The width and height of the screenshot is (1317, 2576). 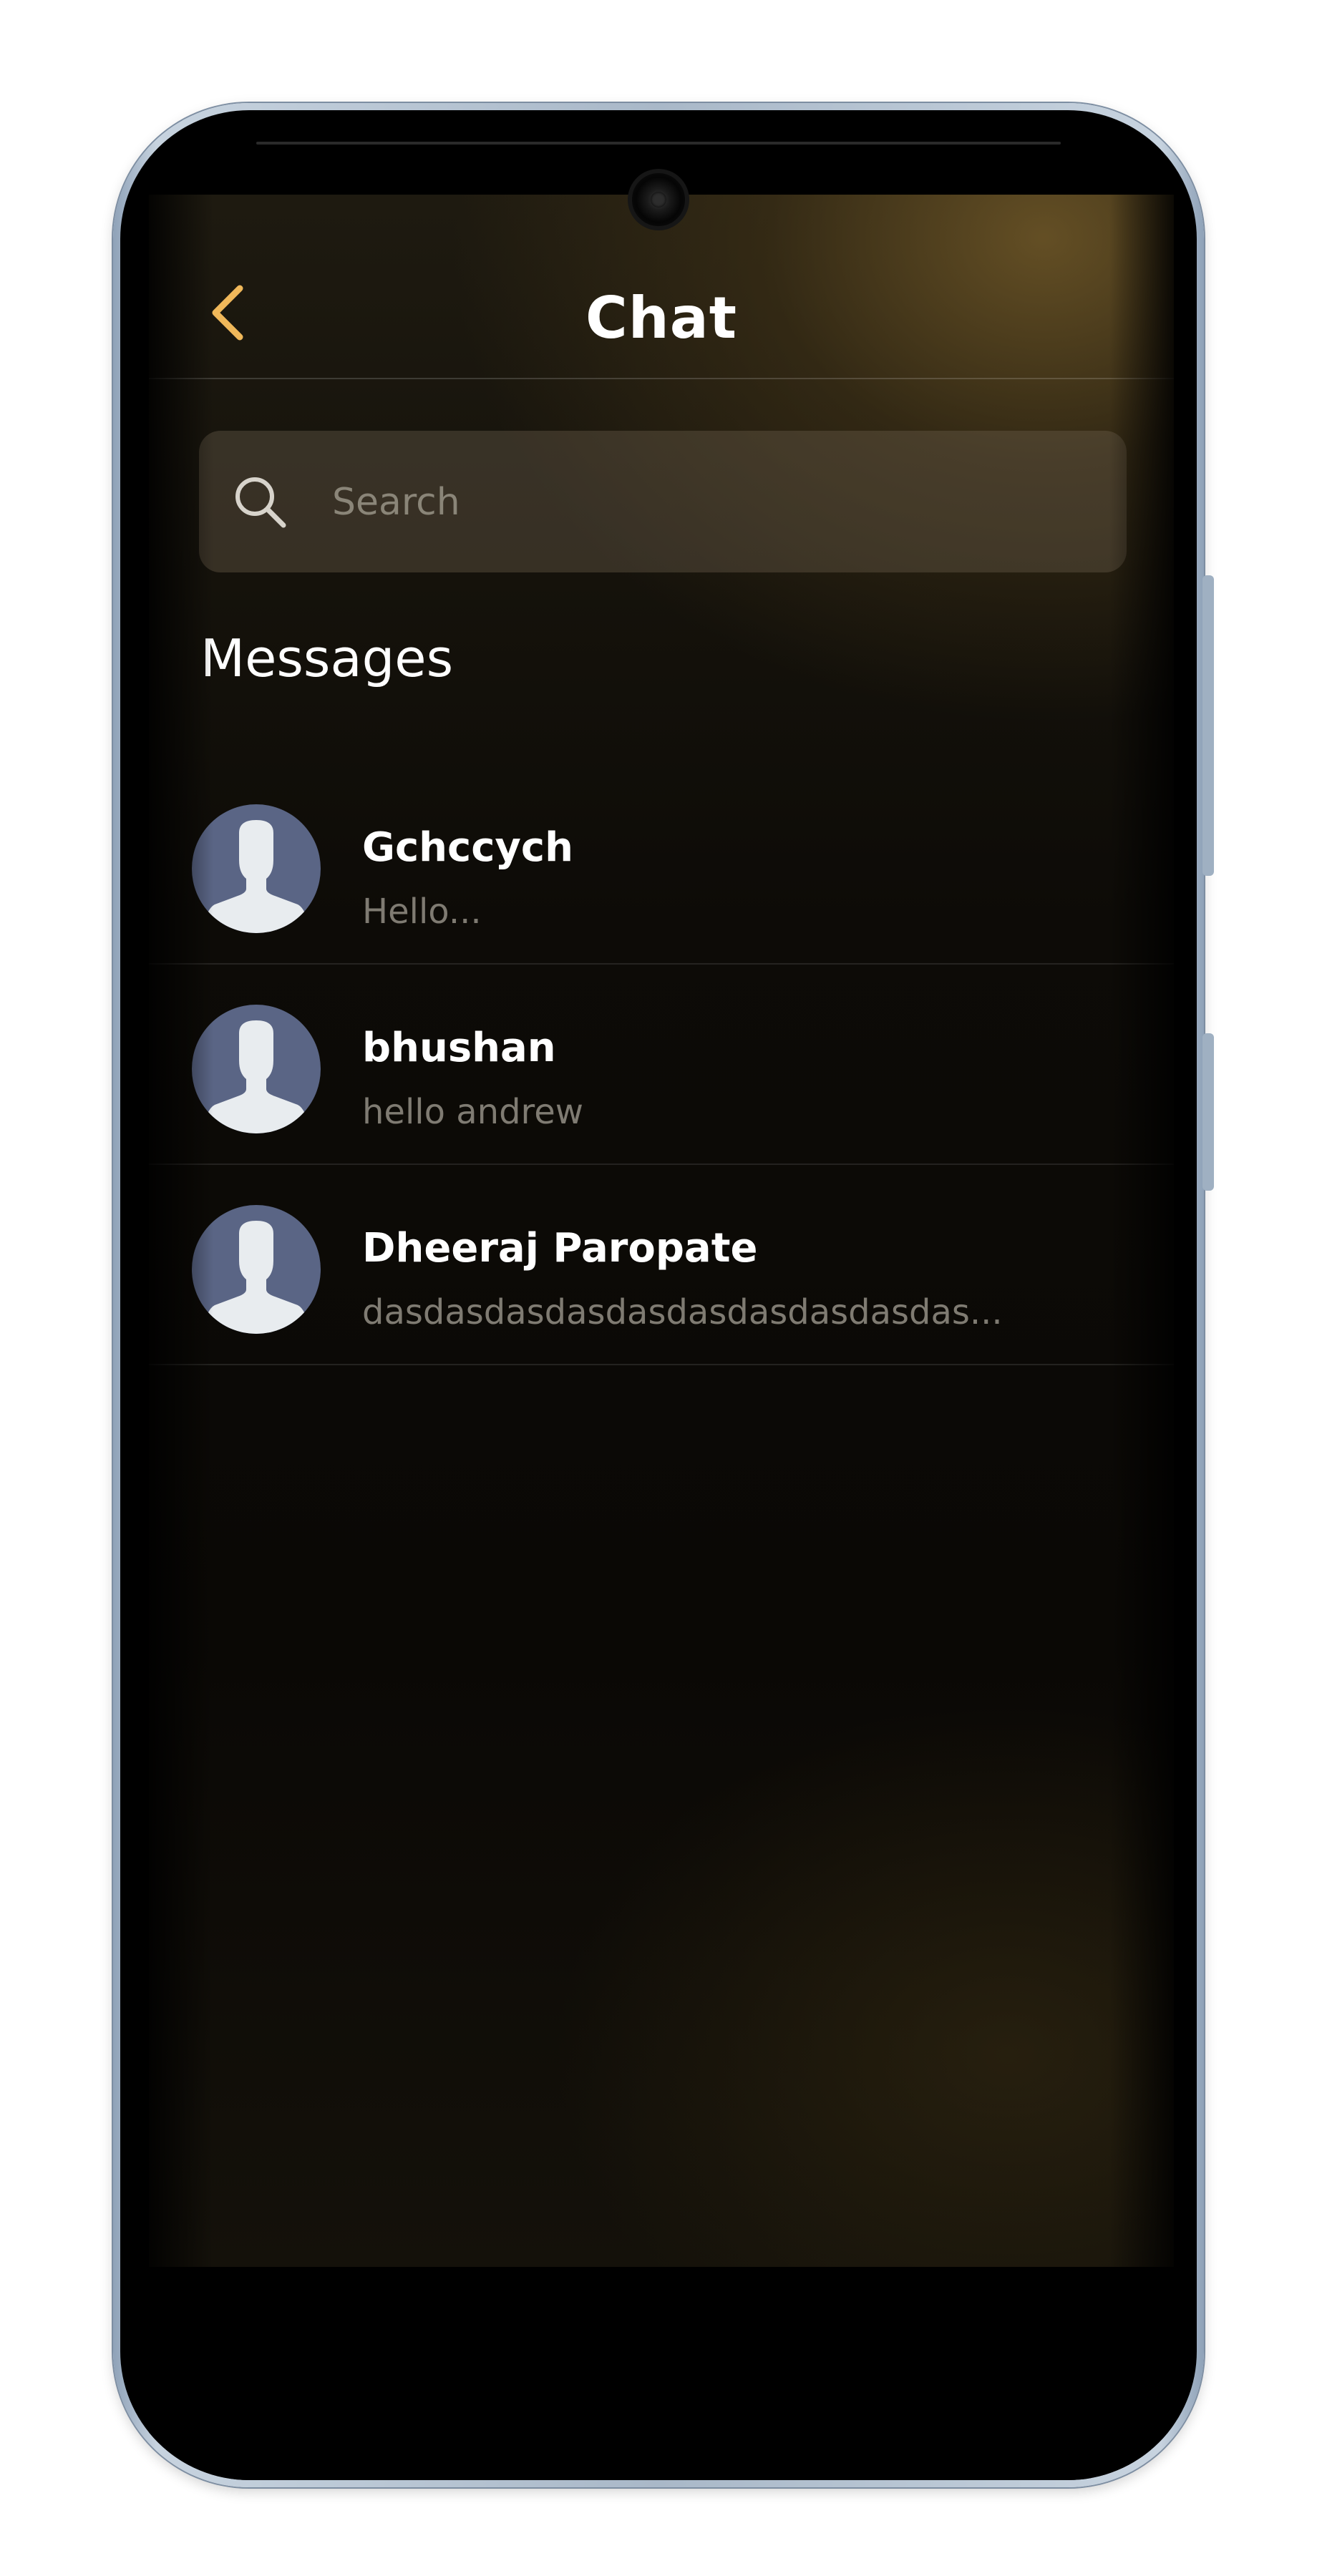 I want to click on chat-last-message: hello andrew, so click(x=473, y=1112).